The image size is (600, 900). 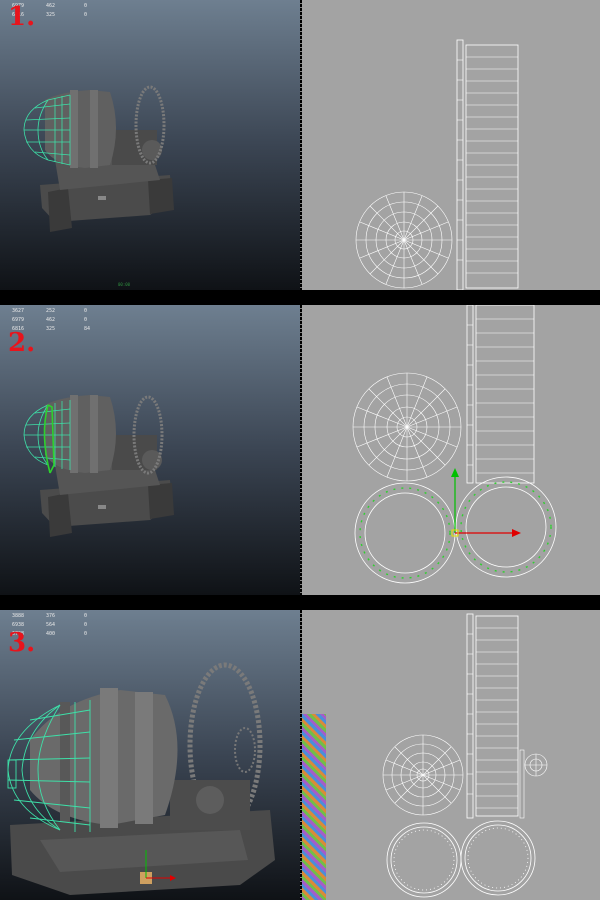 What do you see at coordinates (486, 502) in the screenshot?
I see `move-manipulator` at bounding box center [486, 502].